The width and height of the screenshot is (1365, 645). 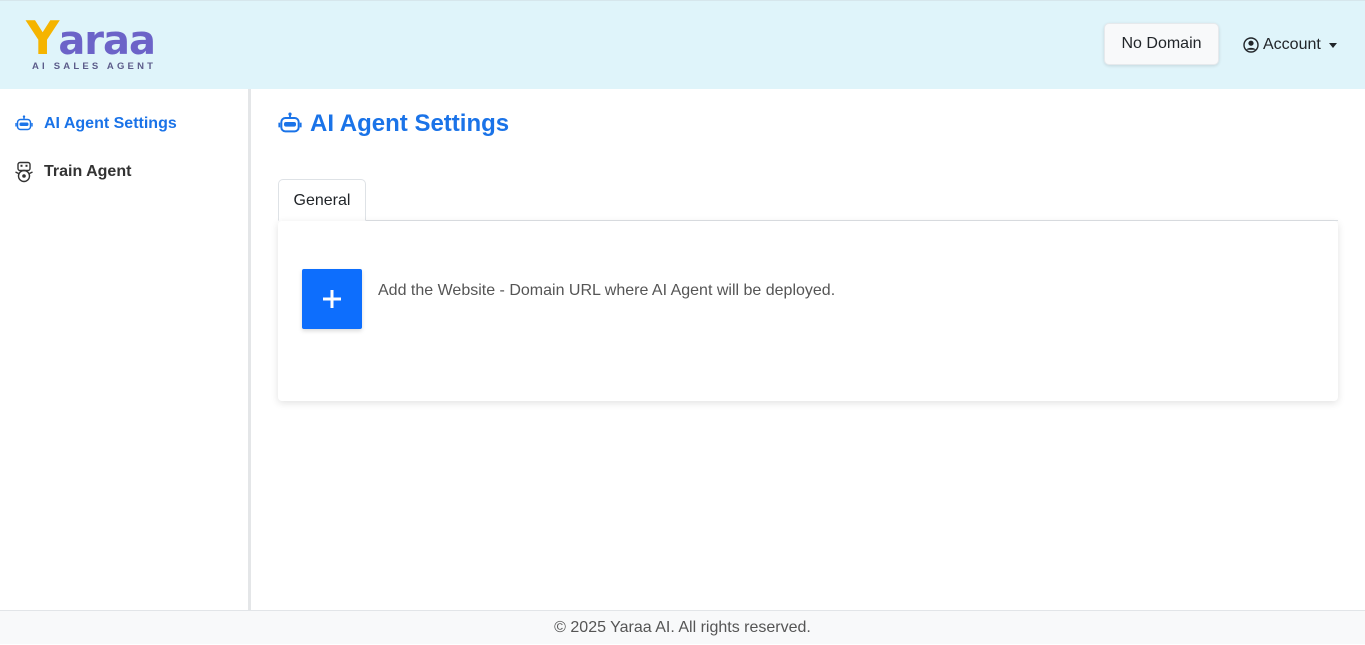 I want to click on sidebar-item-train-agent: Train Agent, so click(x=72, y=172).